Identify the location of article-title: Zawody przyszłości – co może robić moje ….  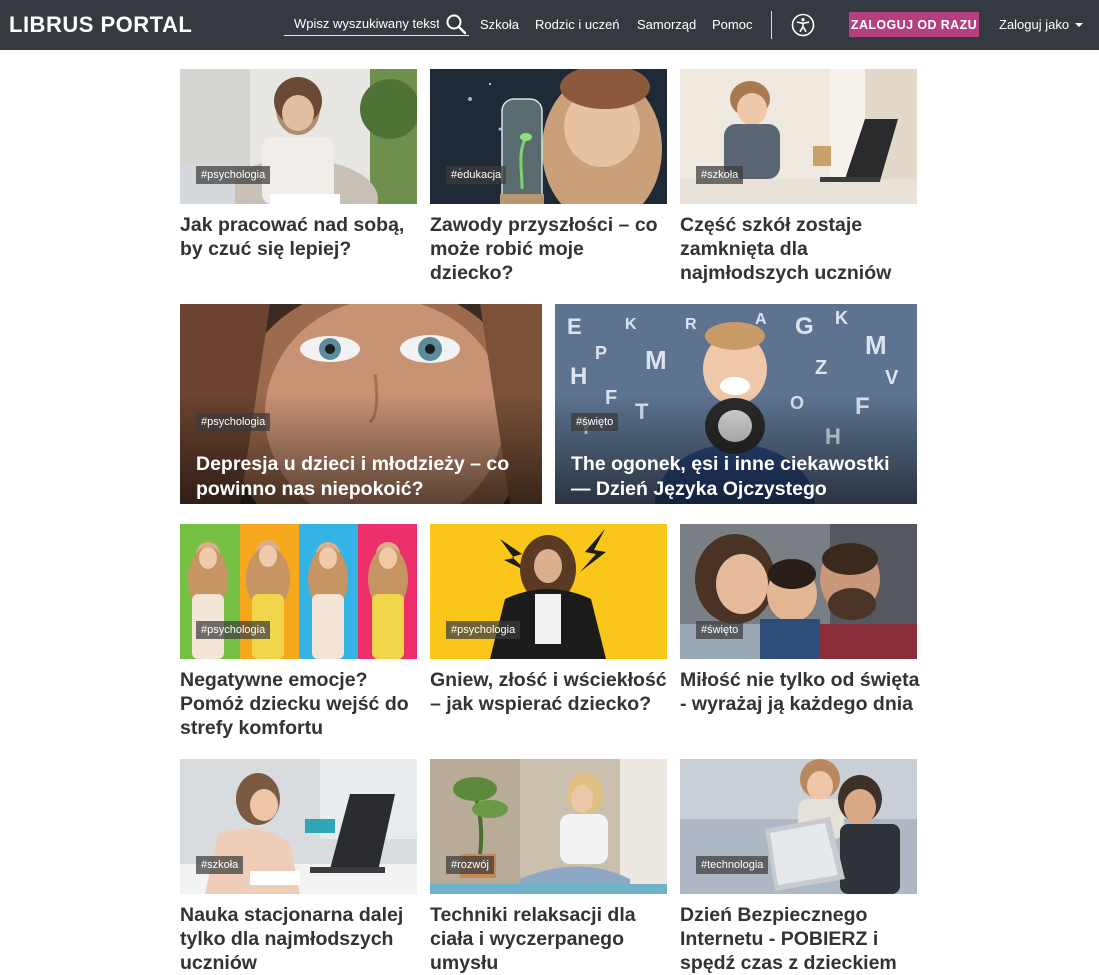
(550, 249).